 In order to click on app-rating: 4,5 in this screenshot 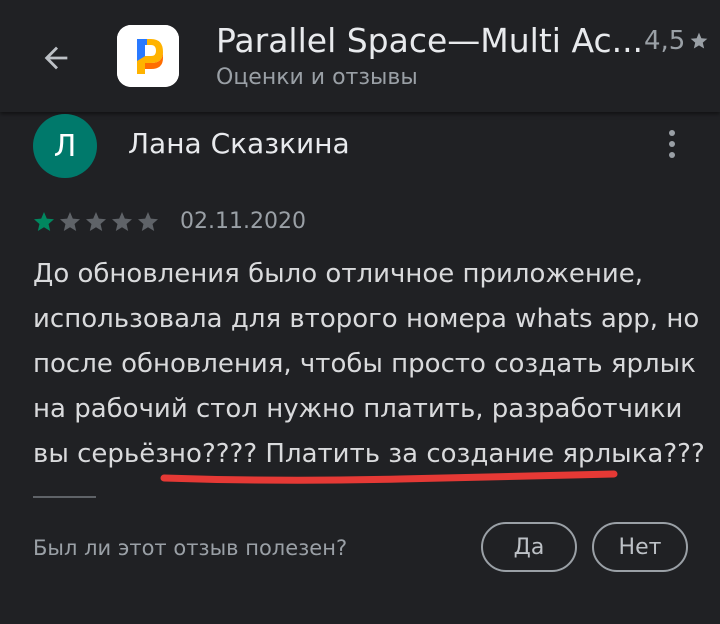, I will do `click(676, 41)`.